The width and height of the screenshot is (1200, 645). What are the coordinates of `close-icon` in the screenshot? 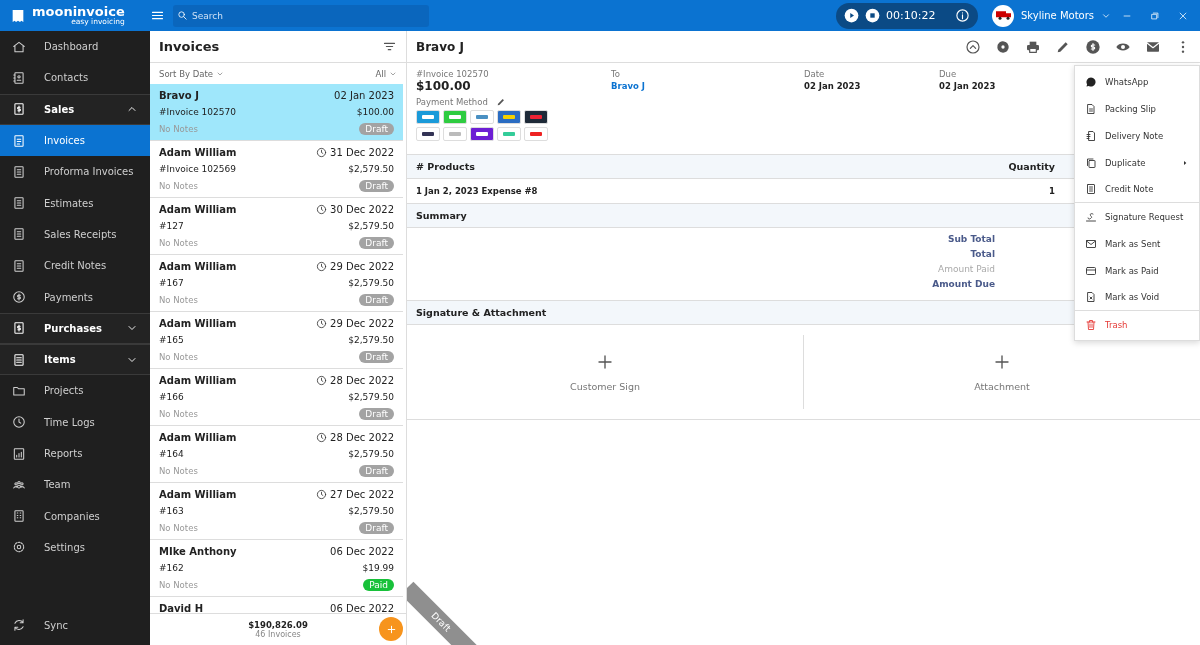 It's located at (1183, 15).